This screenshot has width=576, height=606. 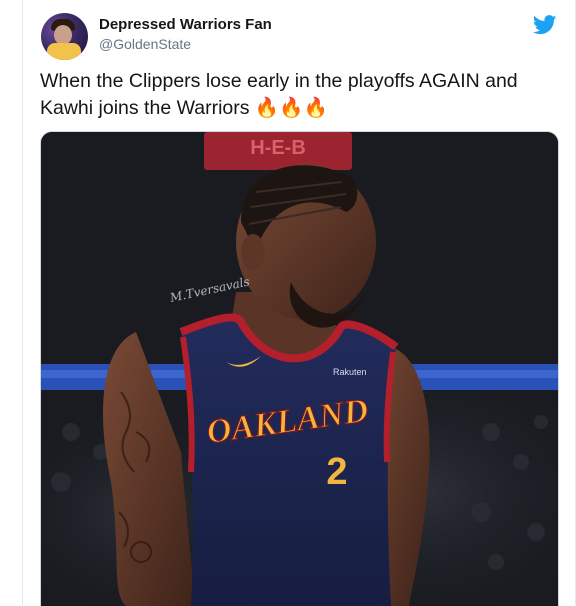 What do you see at coordinates (278, 148) in the screenshot?
I see `arena-sign-text: H-E-B` at bounding box center [278, 148].